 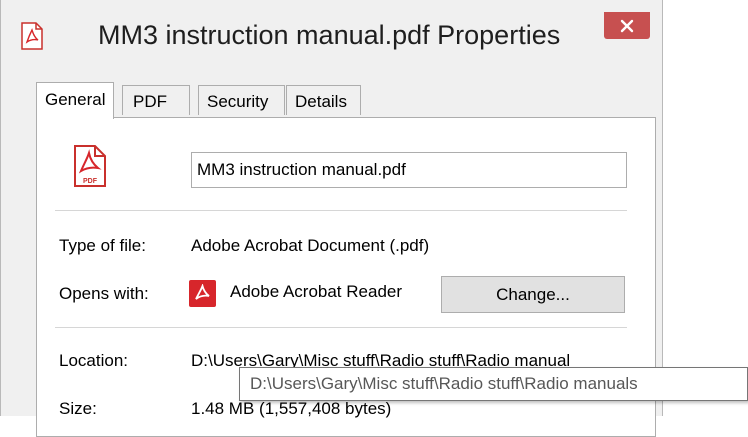 I want to click on tab-details: Details, so click(x=323, y=100).